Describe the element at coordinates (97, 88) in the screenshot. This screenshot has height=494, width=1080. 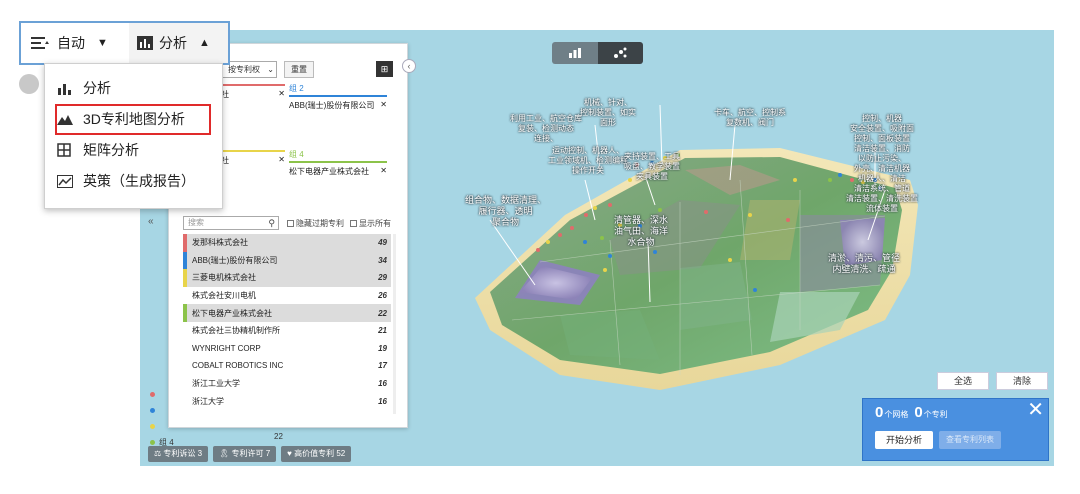
I see `menu-item-label: 分析` at that location.